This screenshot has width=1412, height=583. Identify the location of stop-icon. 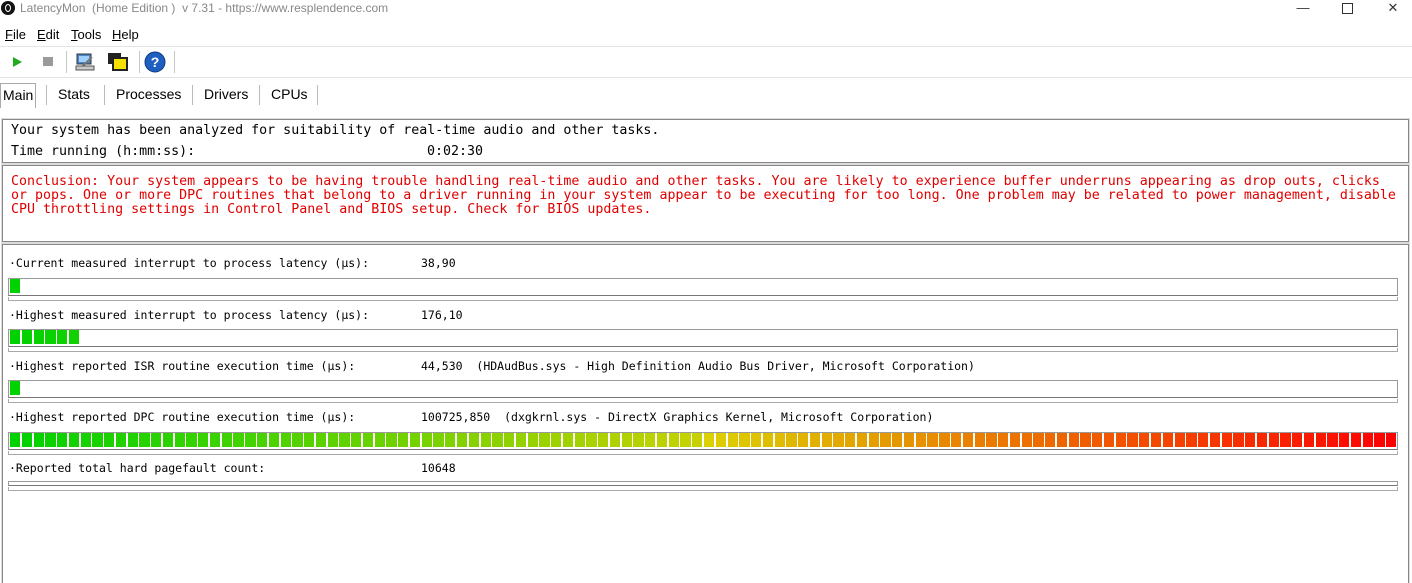
(48, 61).